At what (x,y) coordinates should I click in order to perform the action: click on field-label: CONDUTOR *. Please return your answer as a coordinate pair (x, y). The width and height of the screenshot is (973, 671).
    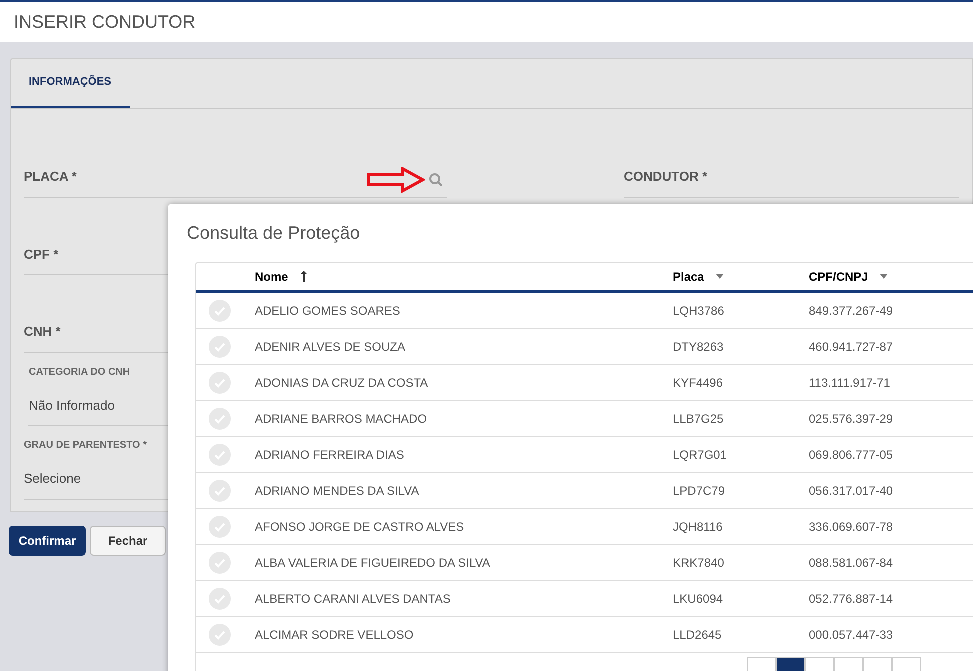
    Looking at the image, I should click on (666, 177).